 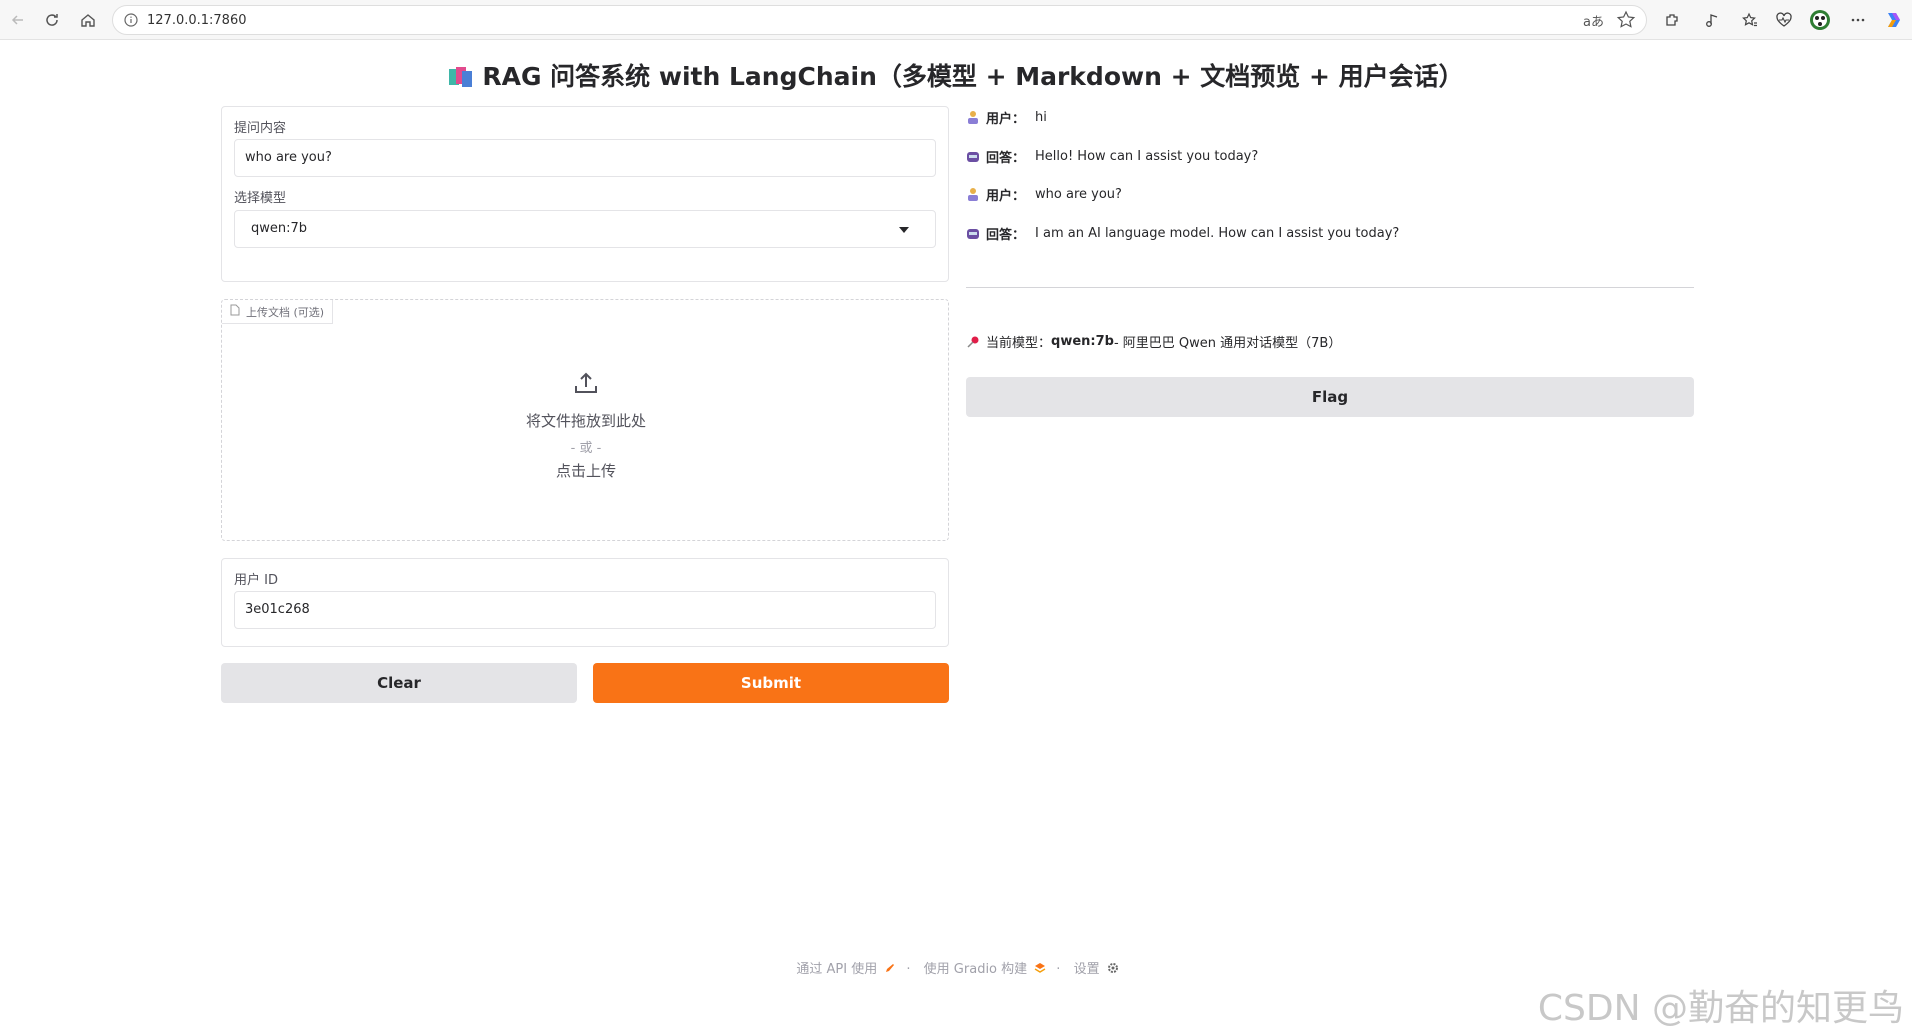 I want to click on footer-settings-link: 设置, so click(x=1095, y=969).